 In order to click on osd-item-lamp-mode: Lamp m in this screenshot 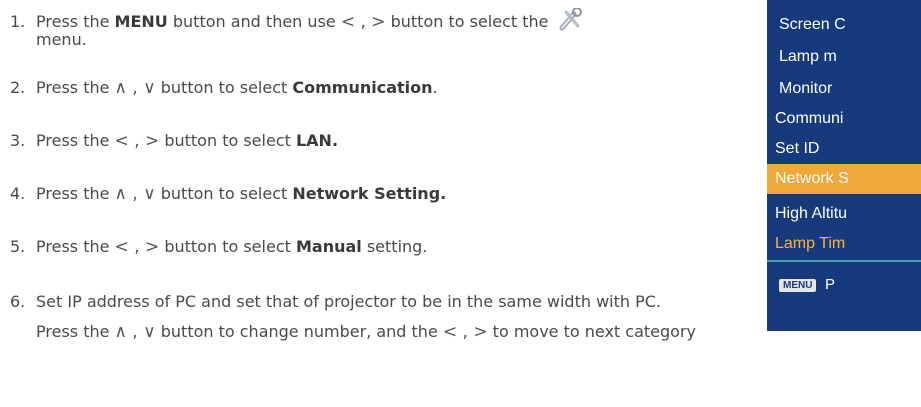, I will do `click(808, 57)`.